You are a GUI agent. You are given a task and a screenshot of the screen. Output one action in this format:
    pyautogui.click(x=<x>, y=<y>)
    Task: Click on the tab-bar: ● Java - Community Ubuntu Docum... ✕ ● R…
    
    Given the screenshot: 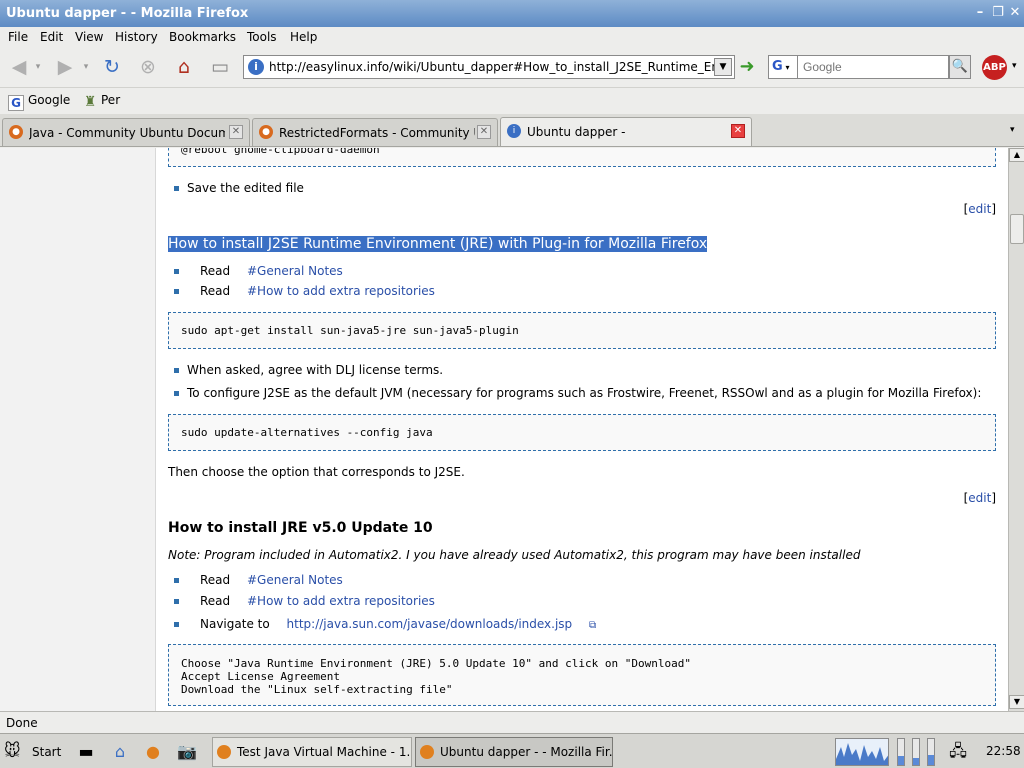 What is the action you would take?
    pyautogui.click(x=512, y=130)
    